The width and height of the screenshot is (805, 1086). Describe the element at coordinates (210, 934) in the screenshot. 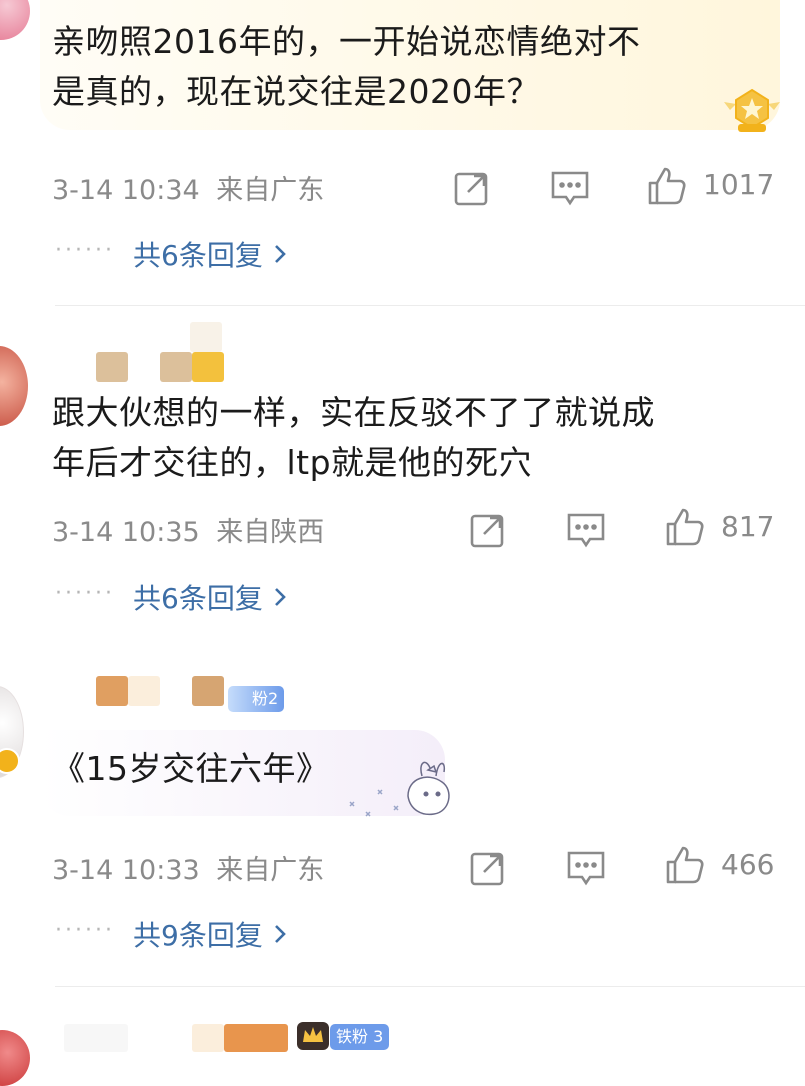

I see `view-replies-link: 共9条回复` at that location.